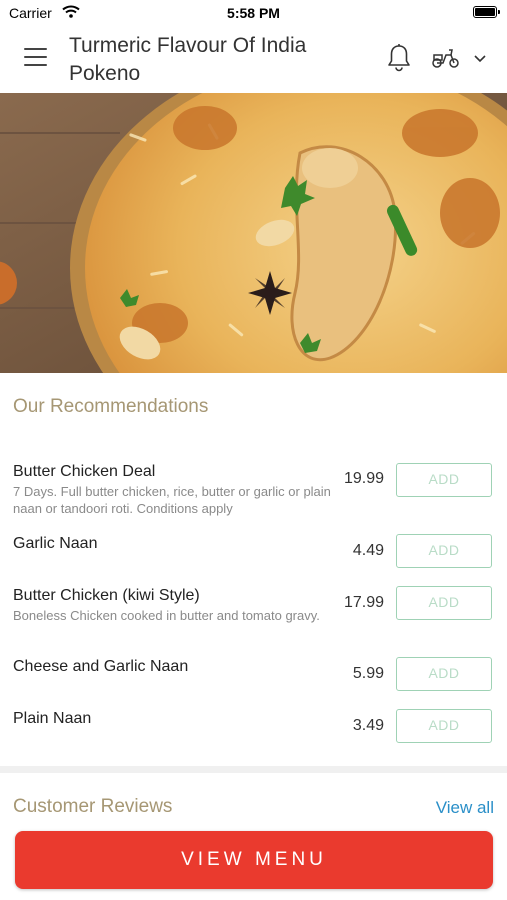 The image size is (507, 900). I want to click on status-time: 5:58 PM, so click(253, 13).